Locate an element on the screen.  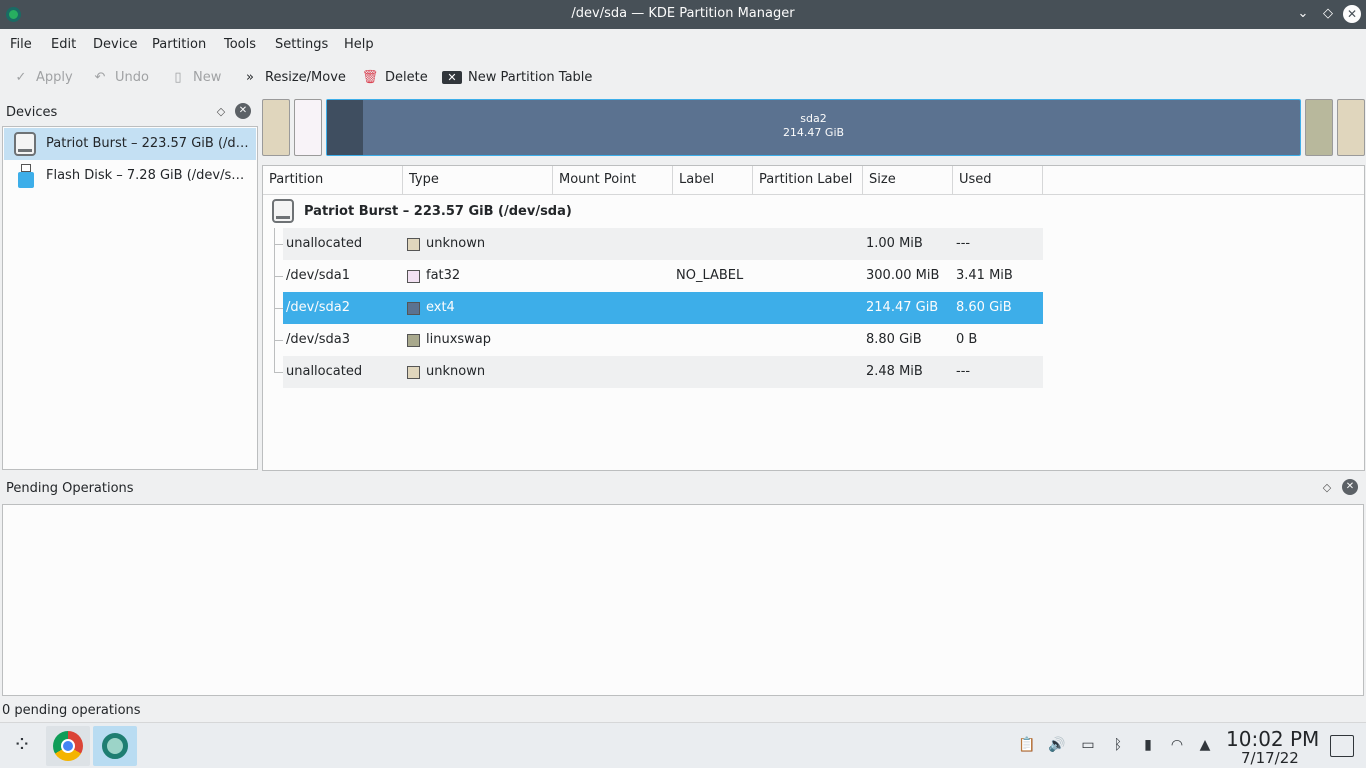
delete-label: Delete is located at coordinates (406, 77).